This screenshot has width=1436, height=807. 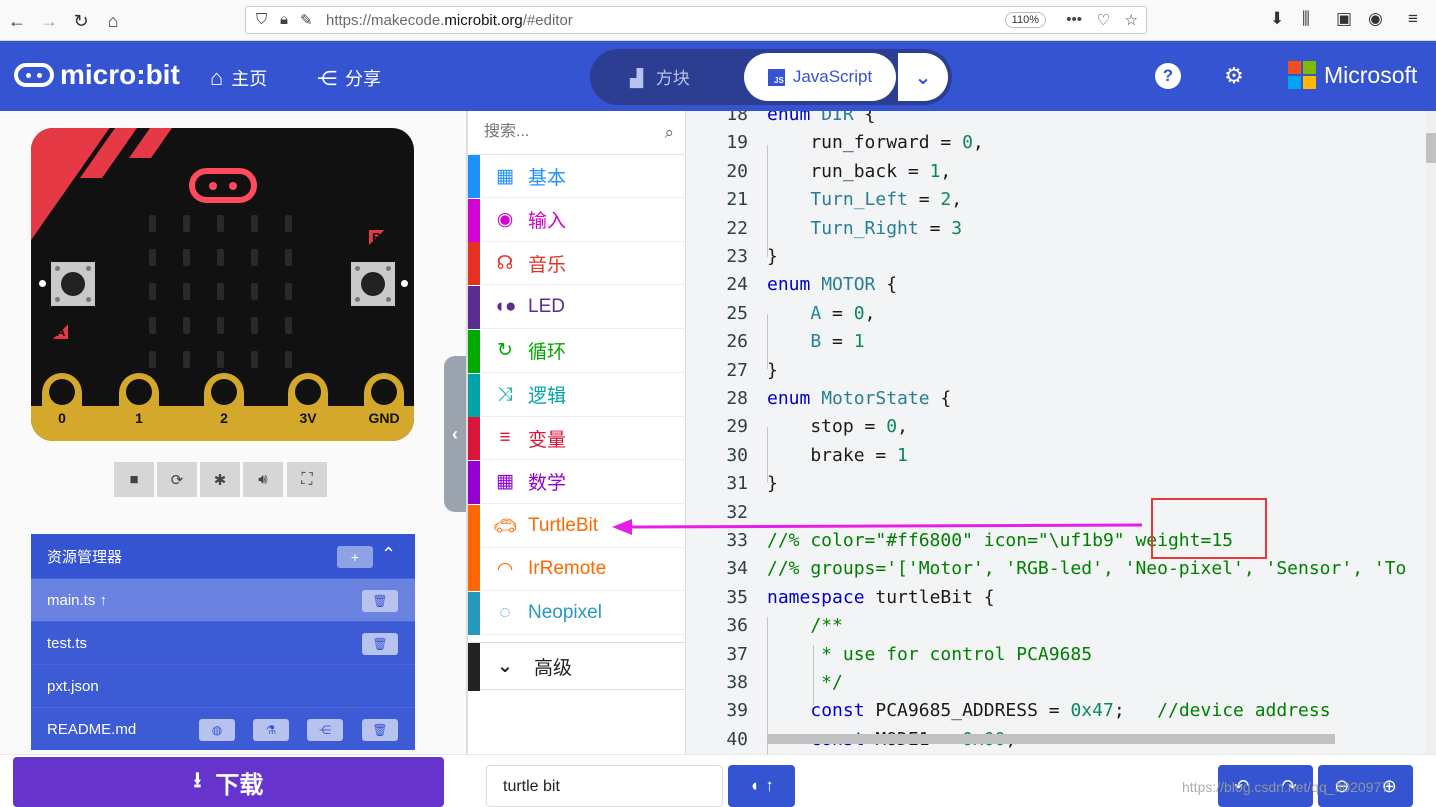 What do you see at coordinates (73, 686) in the screenshot?
I see `file-name: pxt.json` at bounding box center [73, 686].